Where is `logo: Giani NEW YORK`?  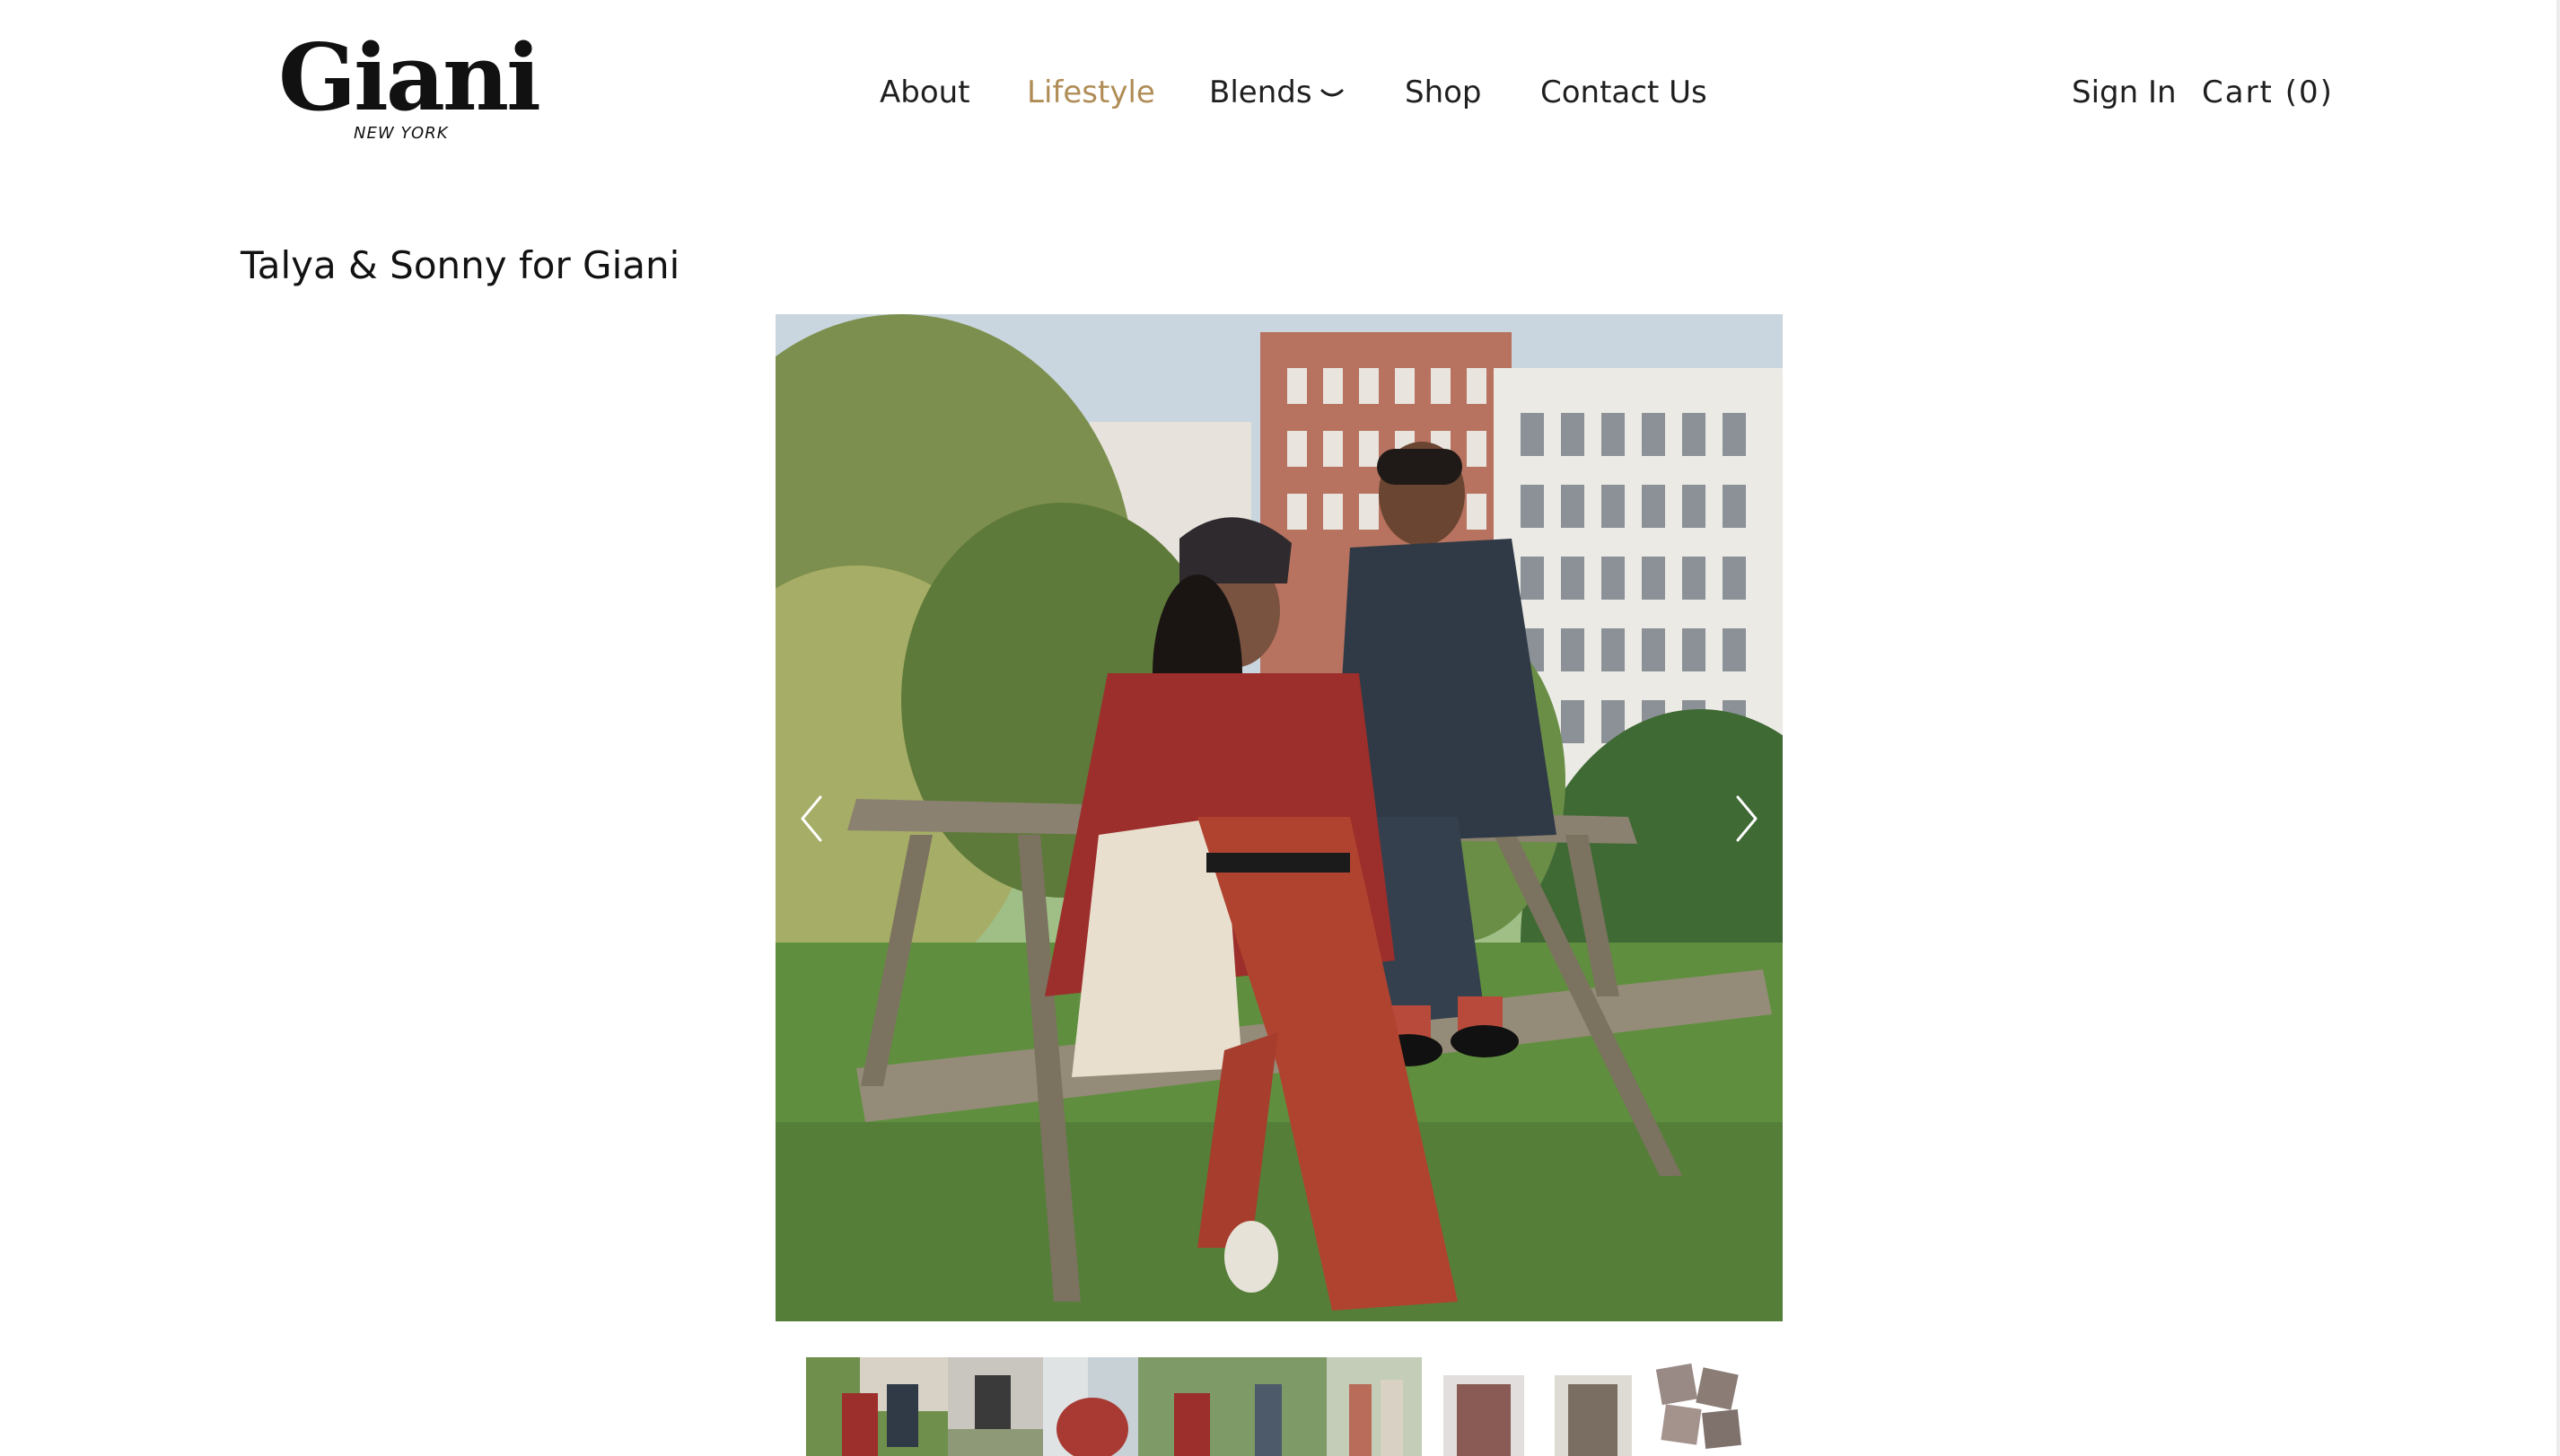
logo: Giani NEW YORK is located at coordinates (409, 92).